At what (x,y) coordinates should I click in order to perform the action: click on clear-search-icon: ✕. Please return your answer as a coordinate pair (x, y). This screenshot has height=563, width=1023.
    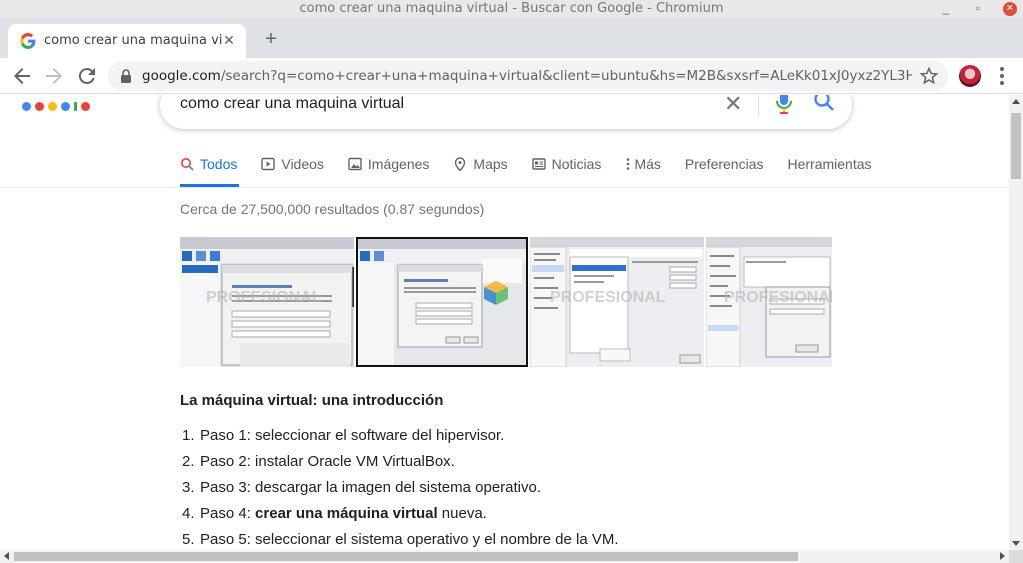
    Looking at the image, I should click on (733, 106).